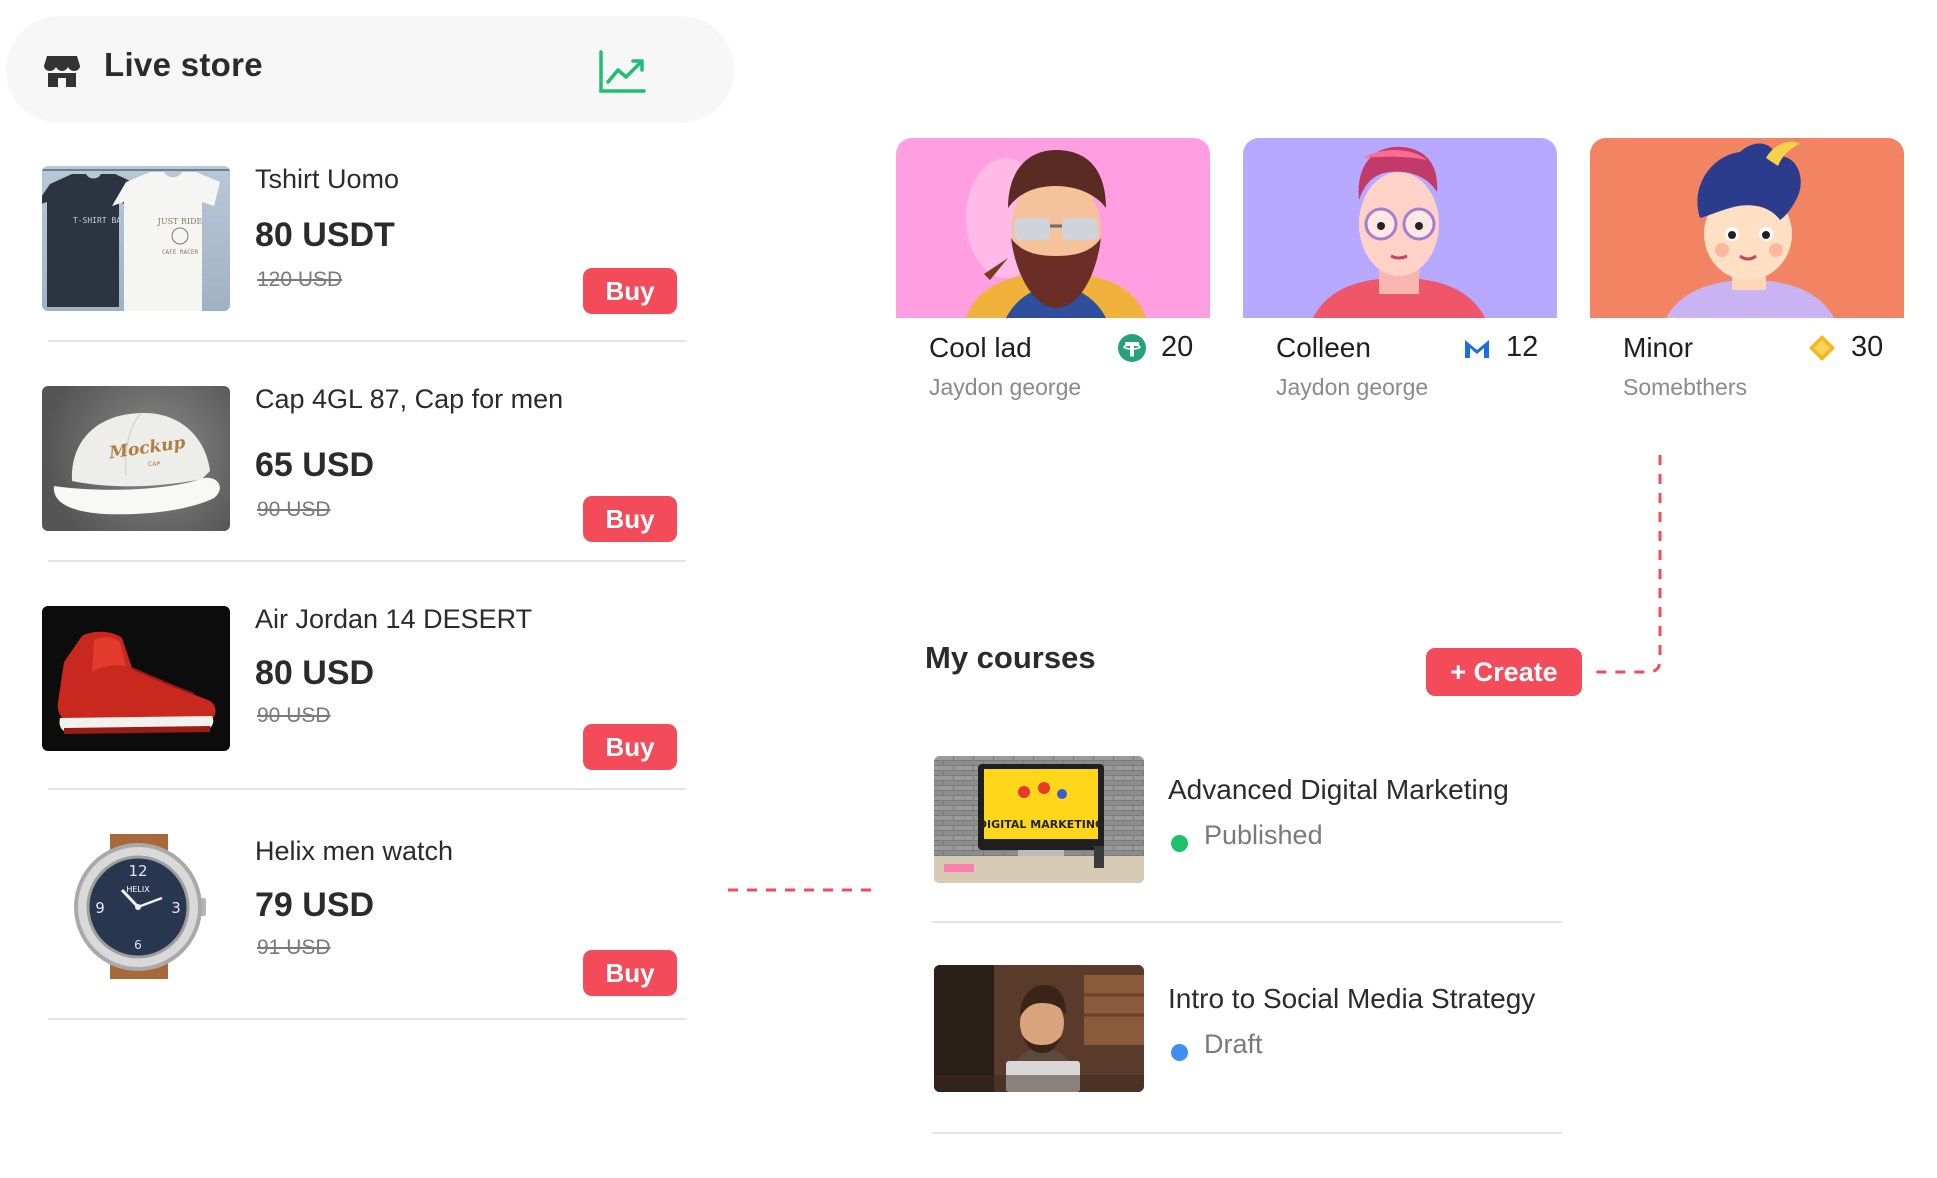 The height and width of the screenshot is (1178, 1937). I want to click on course-title: Advanced Digital Marketing, so click(1338, 789).